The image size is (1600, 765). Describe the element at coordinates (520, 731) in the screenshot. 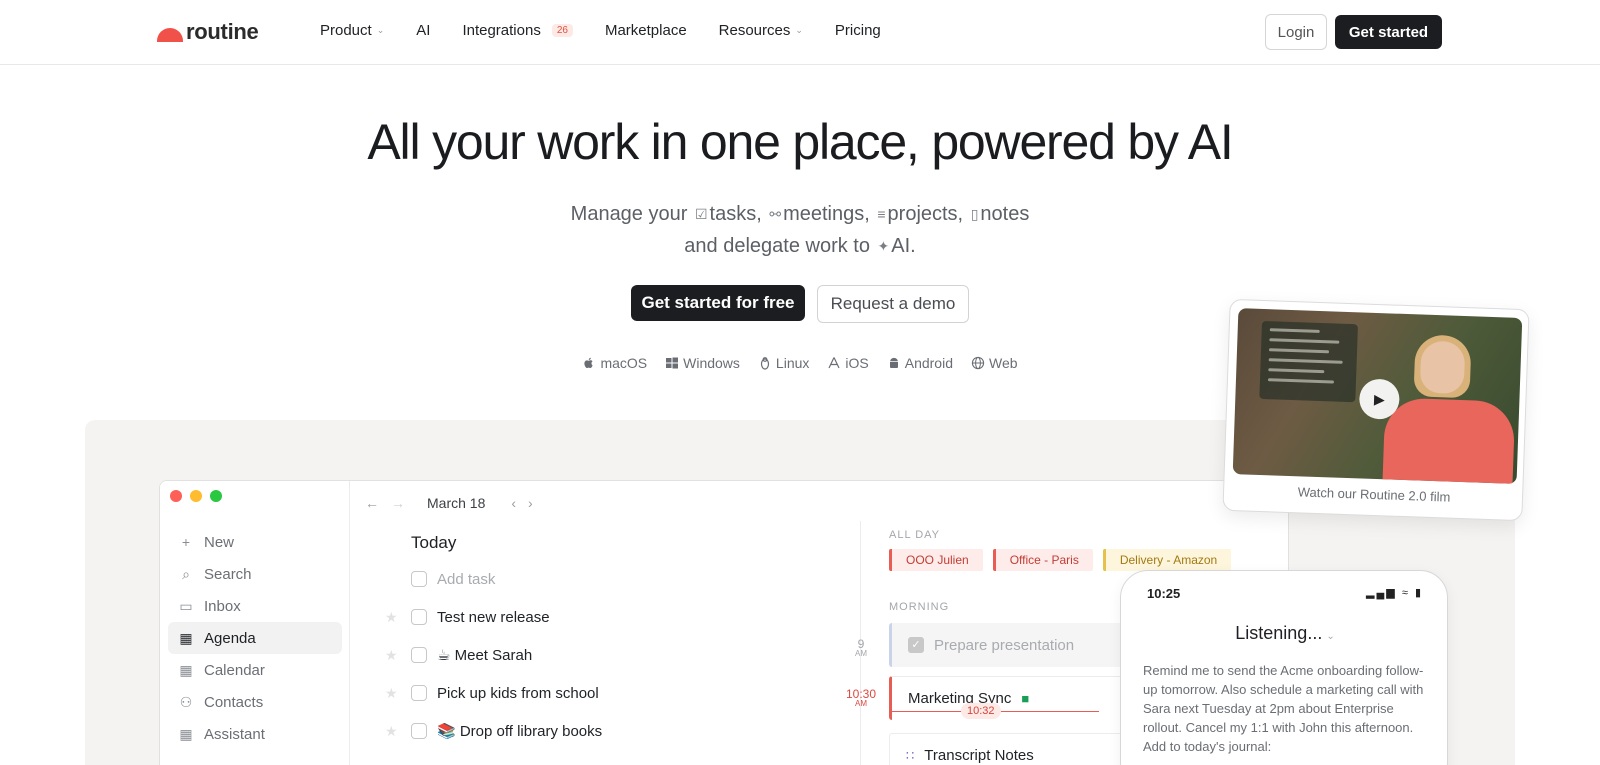

I see `task-label: 📚 Drop off library books` at that location.